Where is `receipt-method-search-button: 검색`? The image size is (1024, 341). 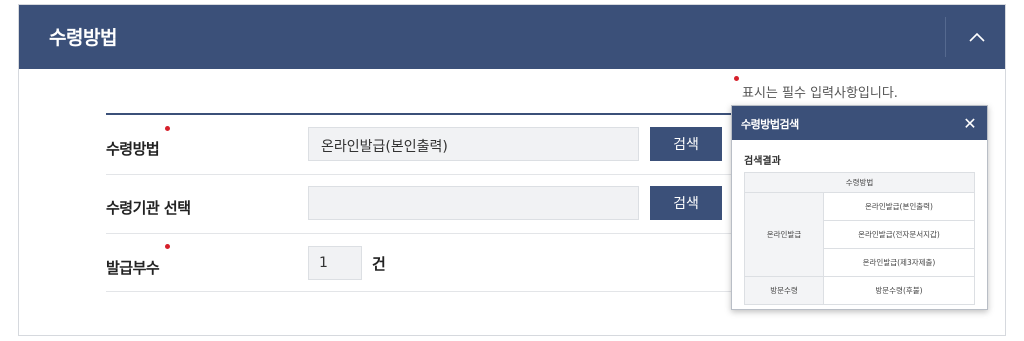
receipt-method-search-button: 검색 is located at coordinates (686, 144).